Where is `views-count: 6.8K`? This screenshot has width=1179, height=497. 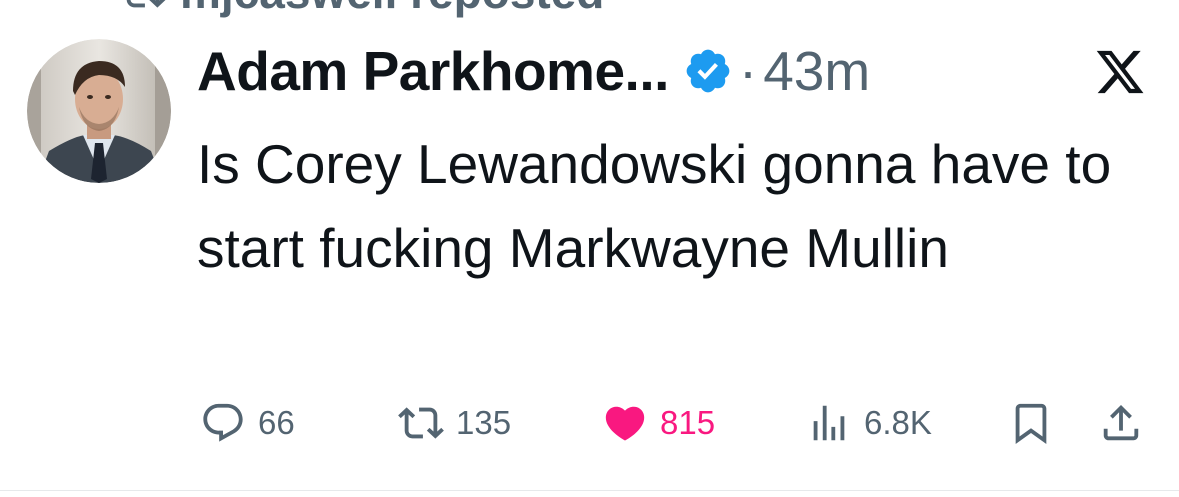 views-count: 6.8K is located at coordinates (898, 422).